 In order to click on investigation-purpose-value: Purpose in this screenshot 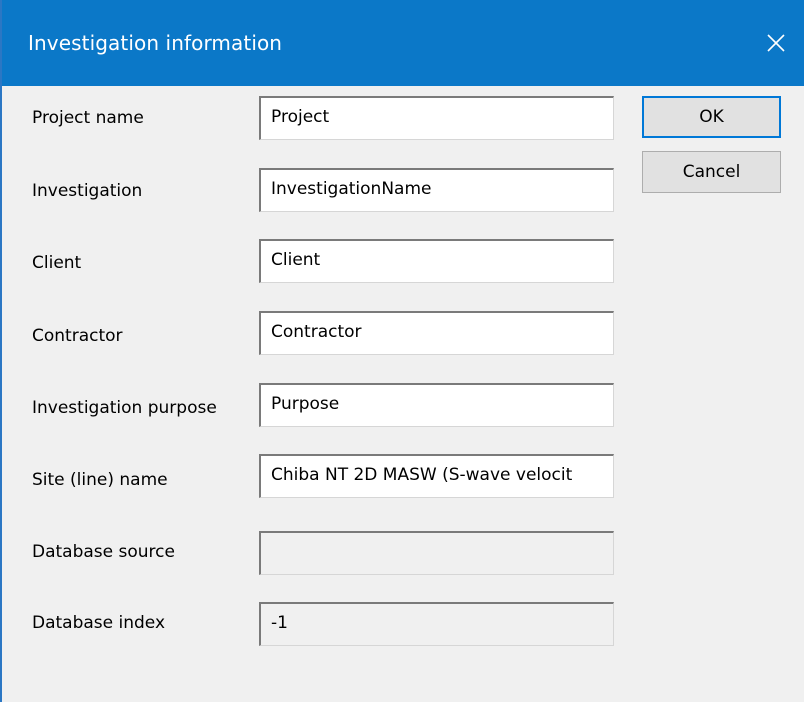, I will do `click(305, 404)`.